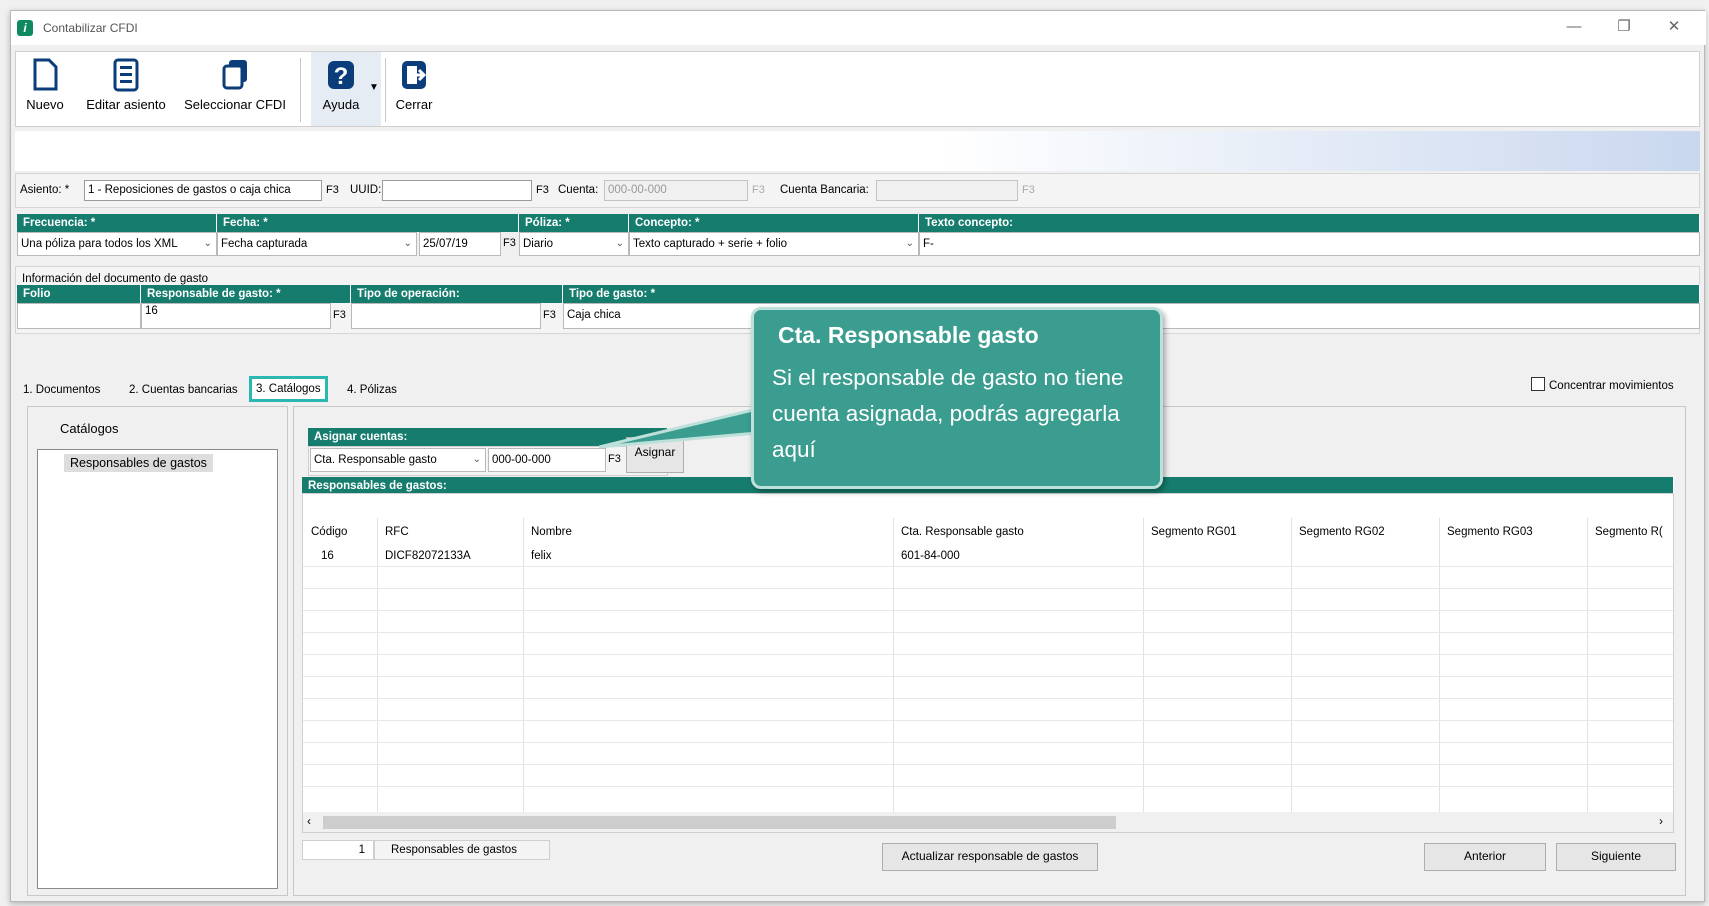  What do you see at coordinates (758, 190) in the screenshot?
I see `cuenta-f3-button: F3` at bounding box center [758, 190].